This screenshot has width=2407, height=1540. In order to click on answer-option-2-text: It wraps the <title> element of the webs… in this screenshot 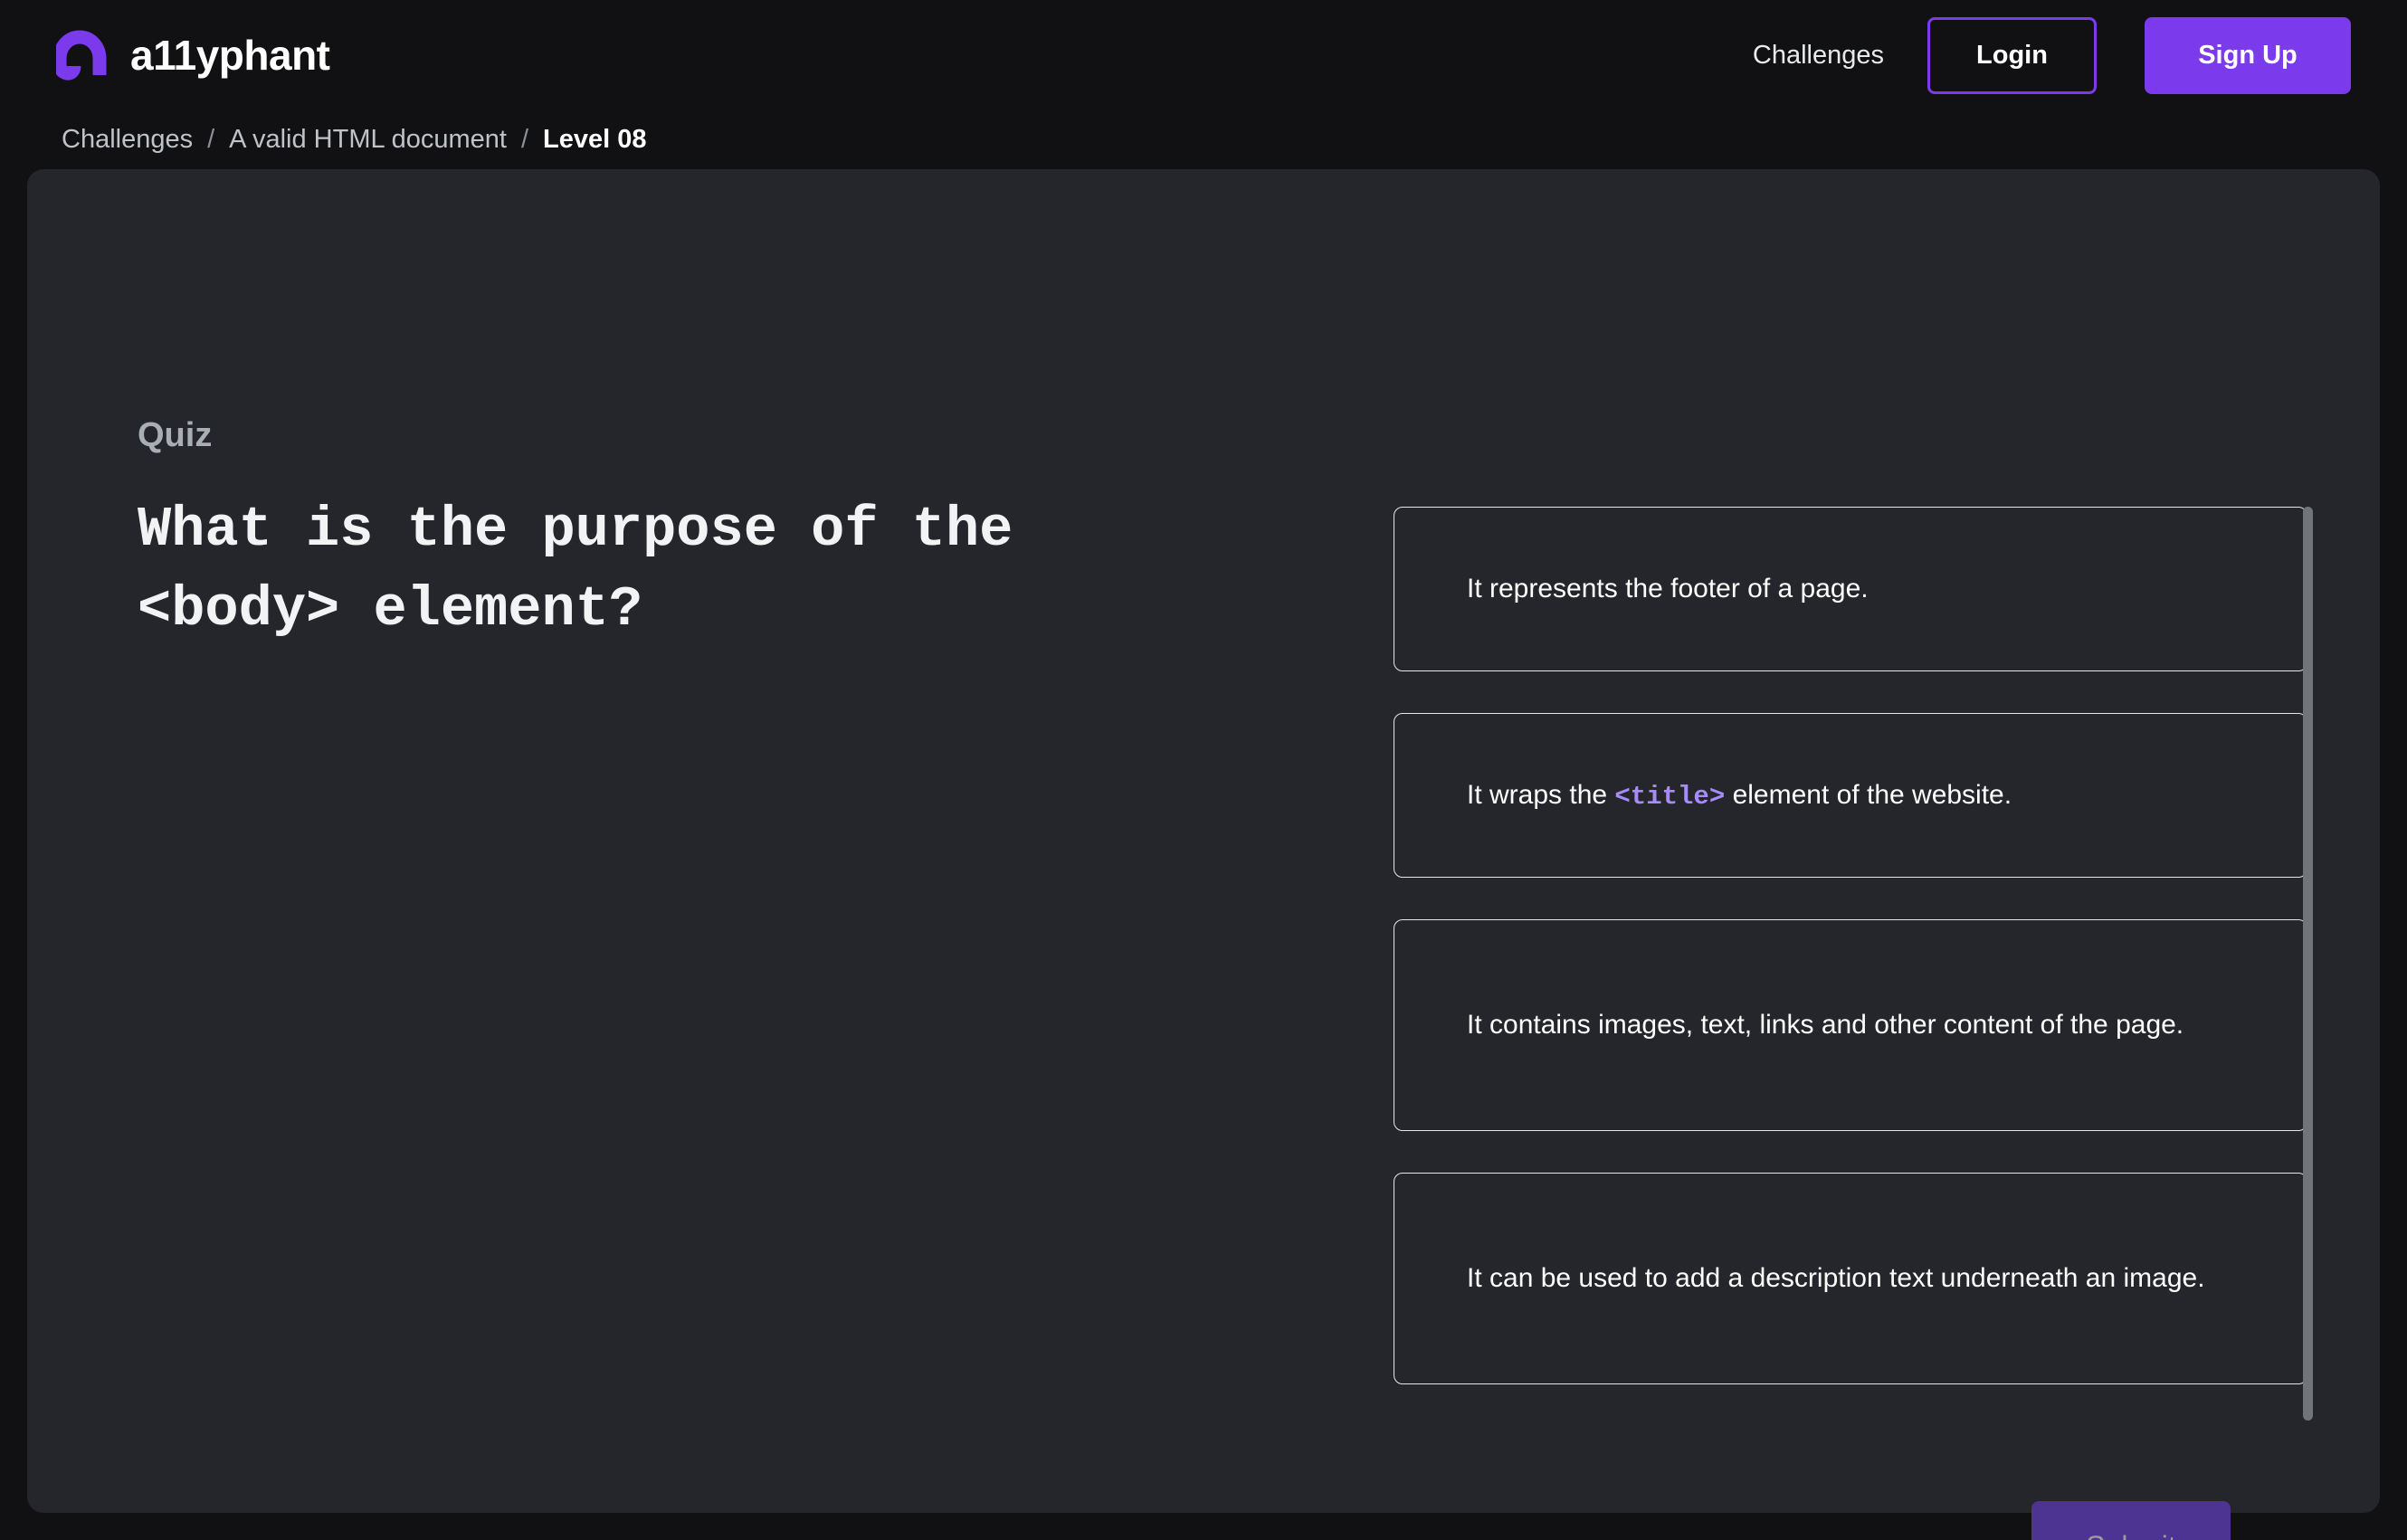, I will do `click(1739, 796)`.